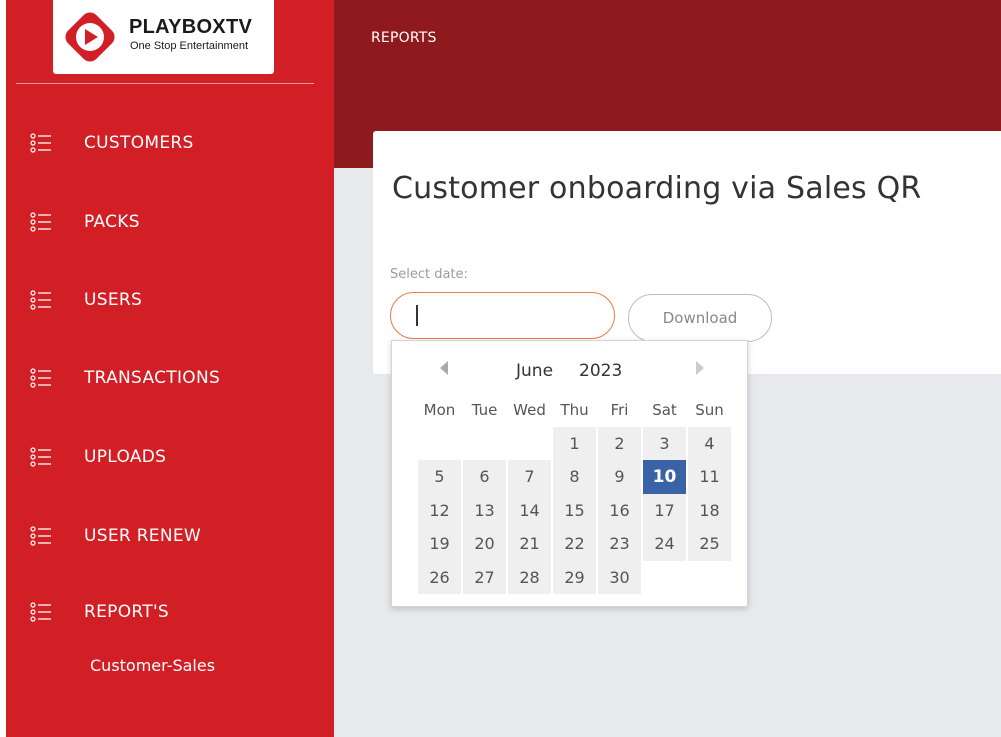  What do you see at coordinates (664, 544) in the screenshot?
I see `calendar-day: 24` at bounding box center [664, 544].